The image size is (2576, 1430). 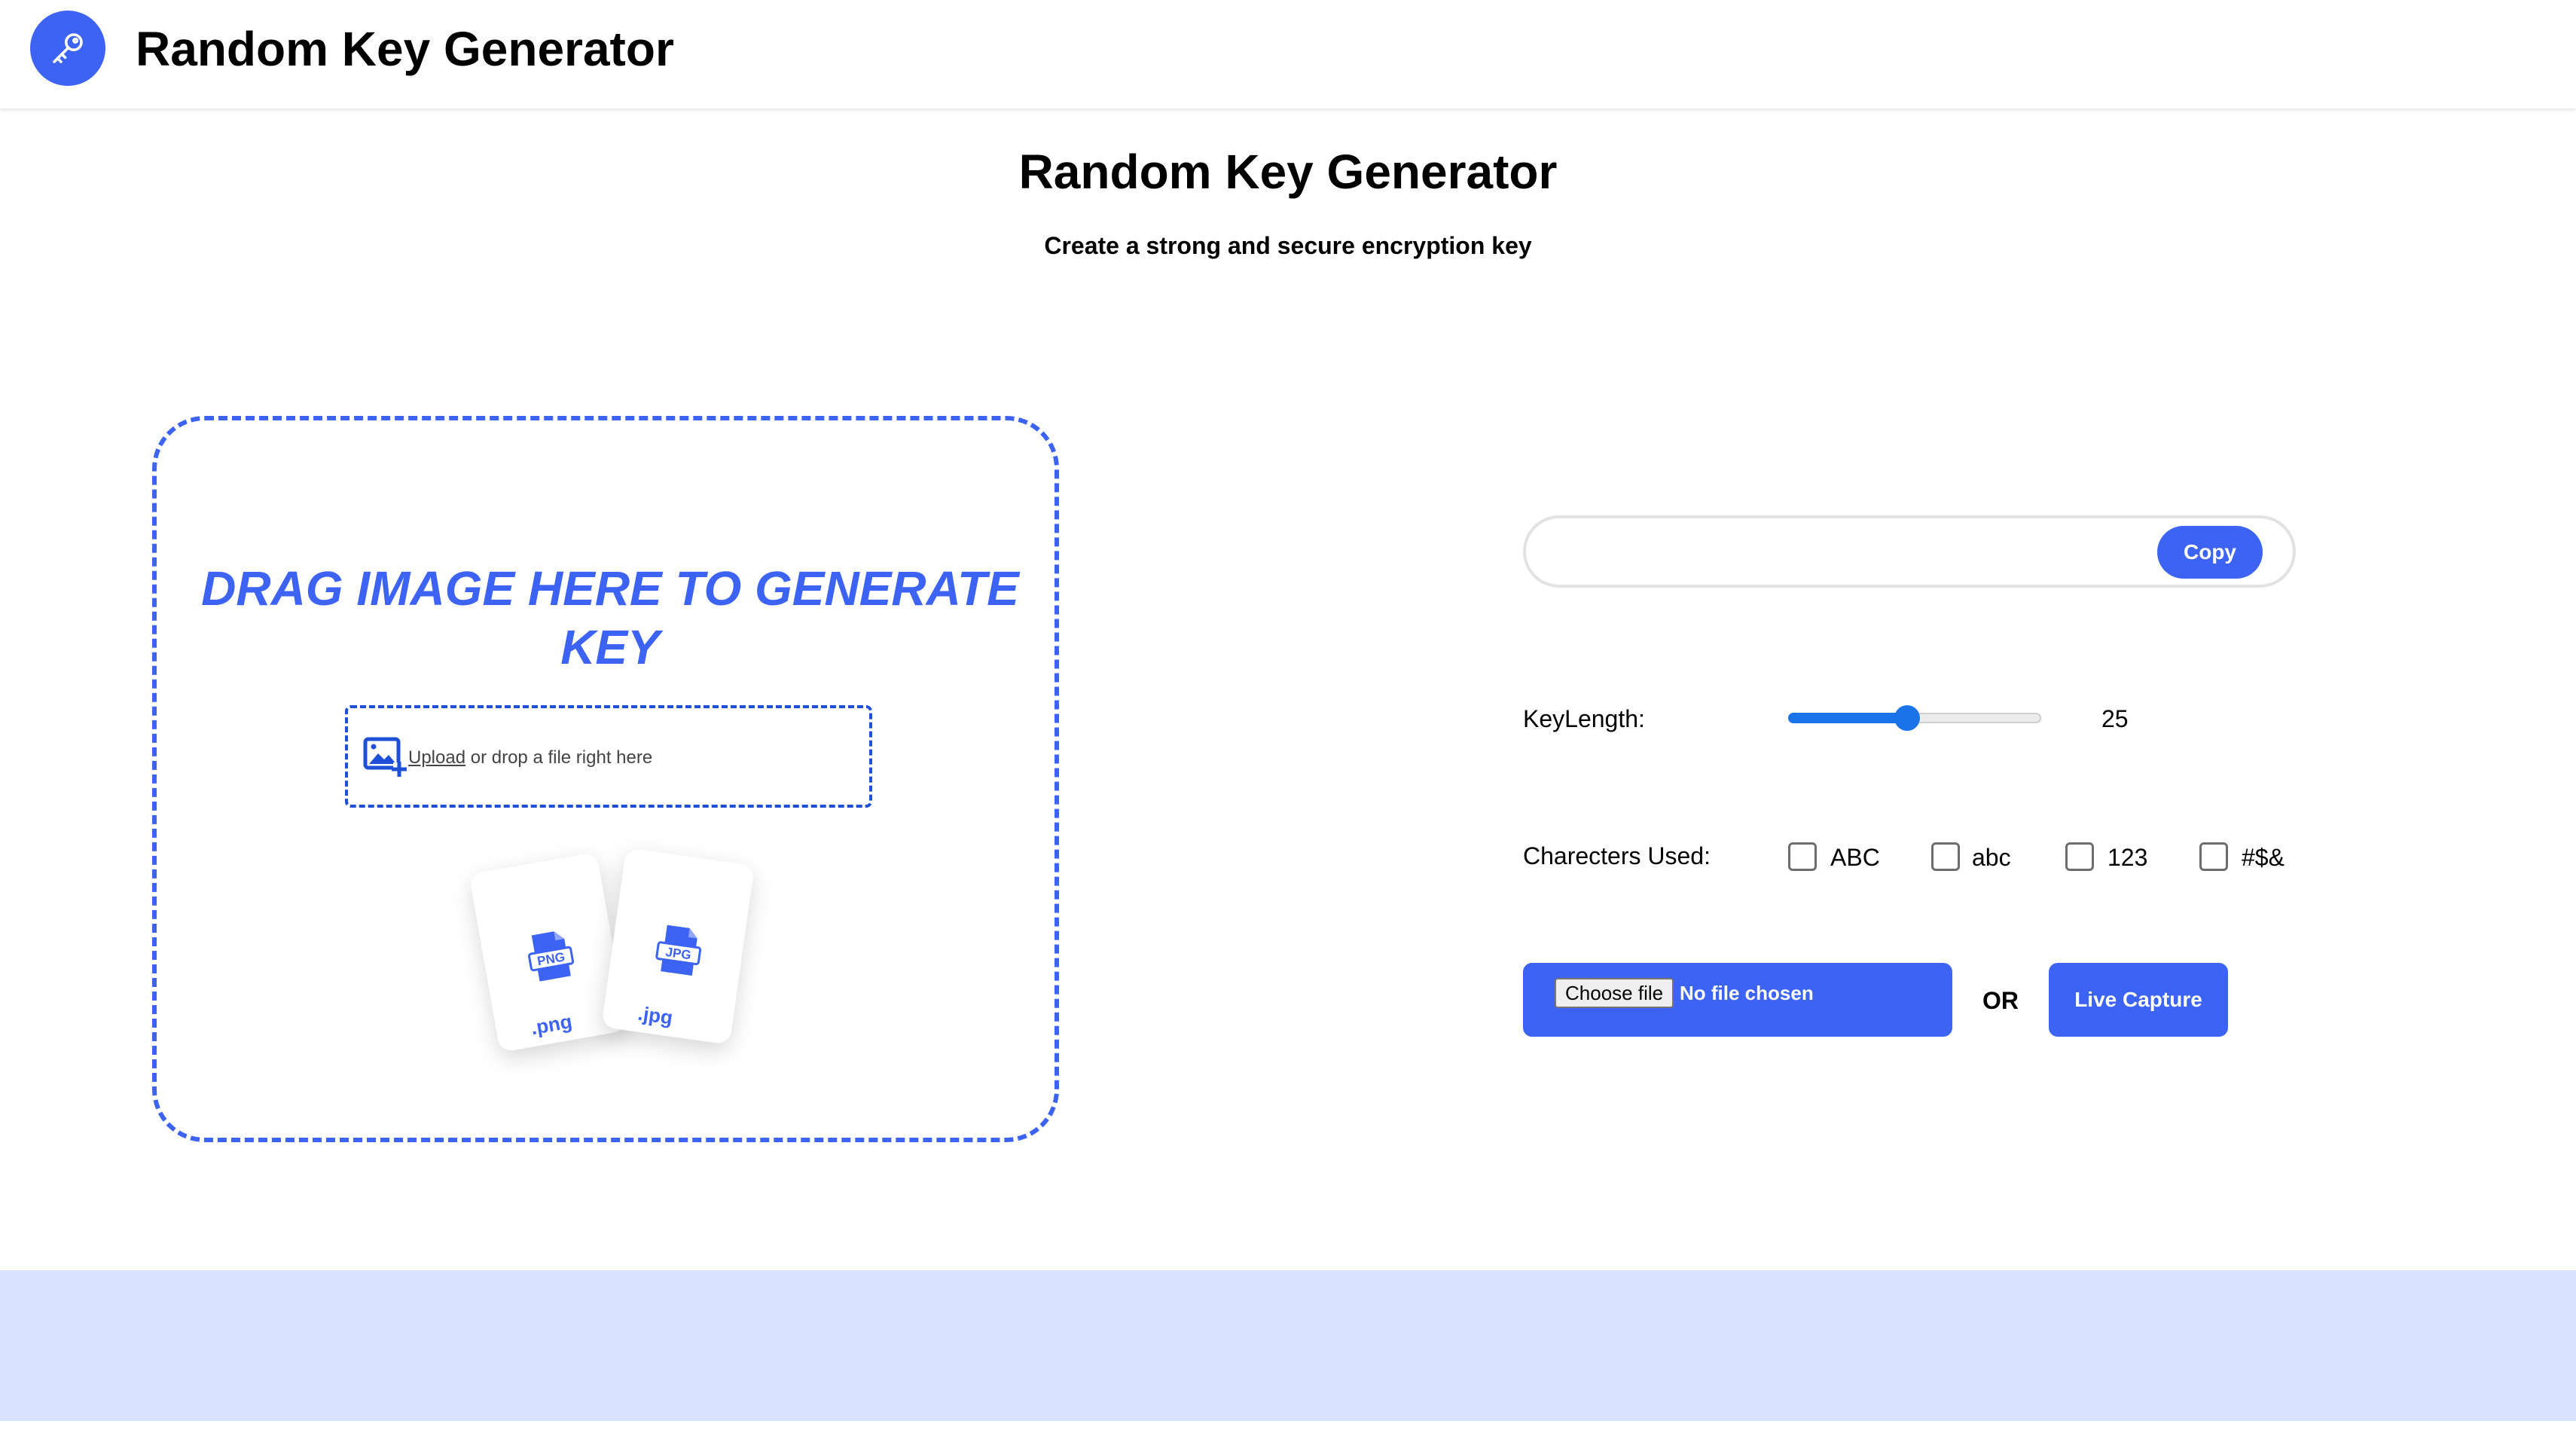 I want to click on file-input: Choose file No file chosen, so click(x=1738, y=1000).